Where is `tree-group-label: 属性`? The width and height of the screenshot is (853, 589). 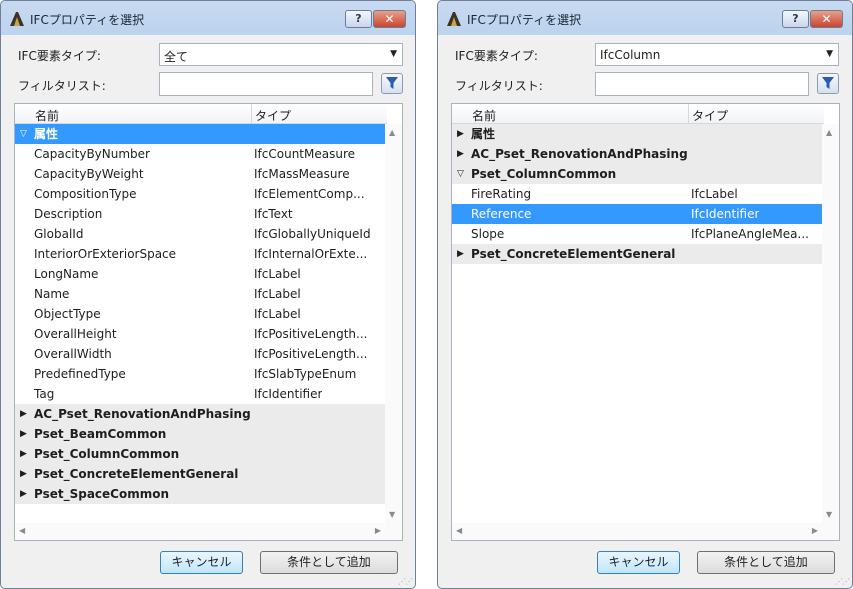
tree-group-label: 属性 is located at coordinates (46, 134).